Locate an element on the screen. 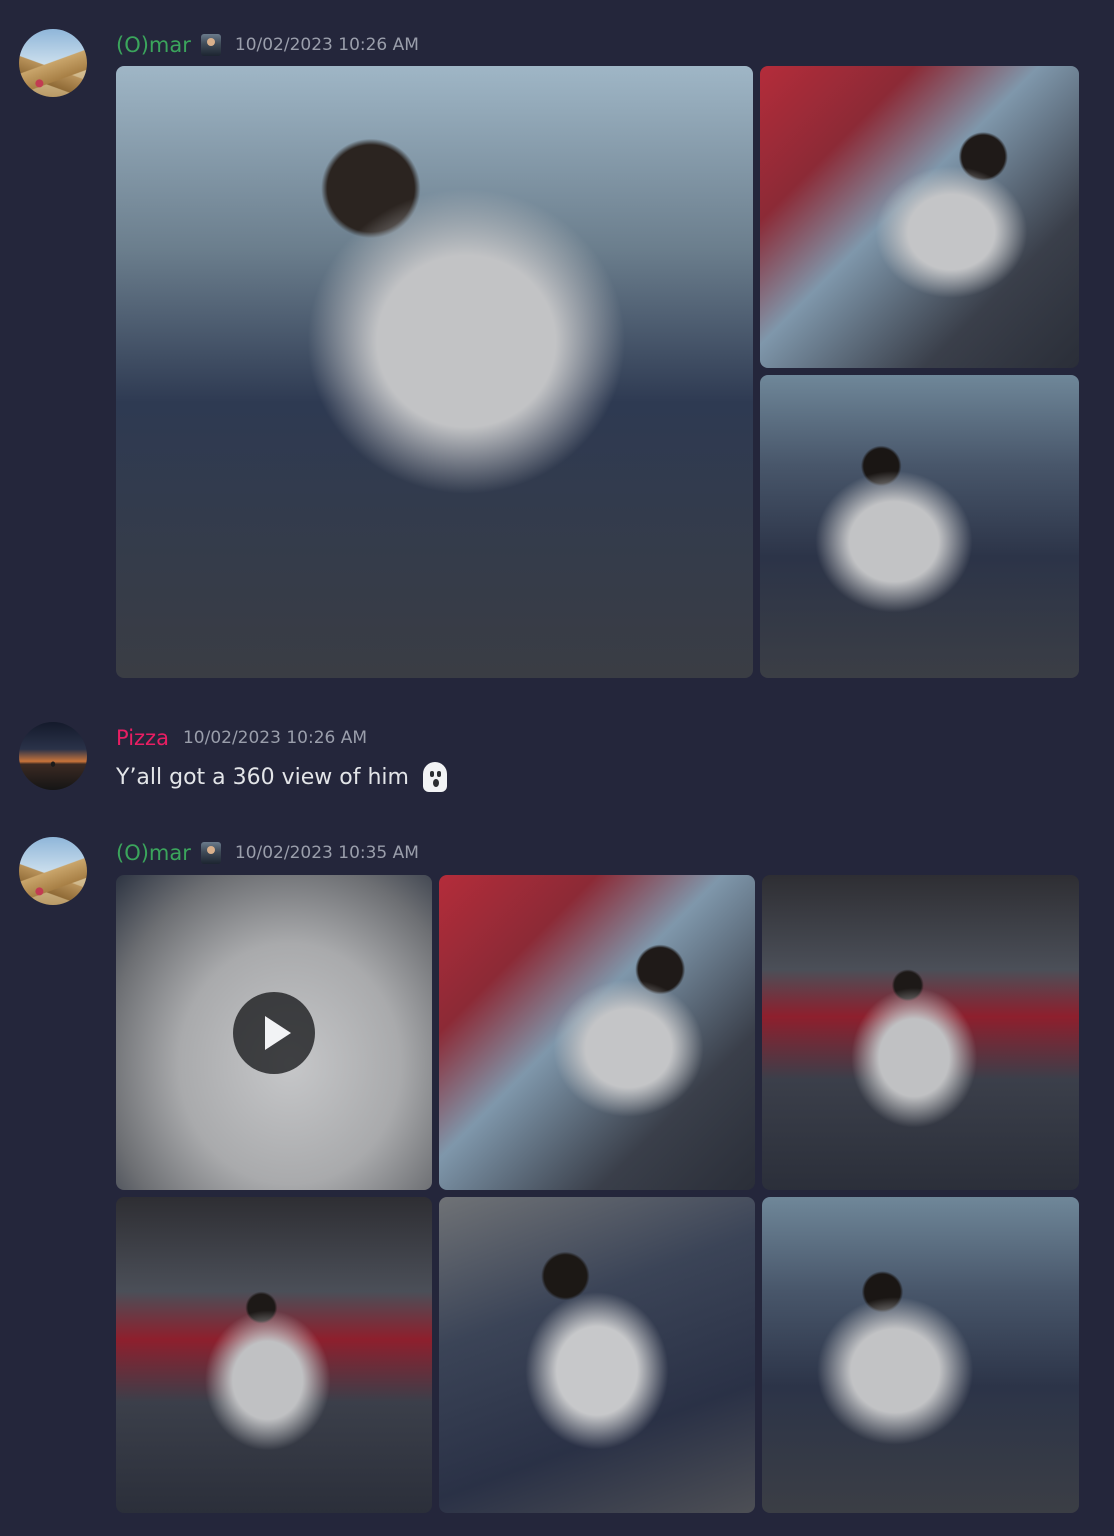 This screenshot has width=1114, height=1536. message-header: (O)mar 10/02/2023 10:26 AM is located at coordinates (267, 45).